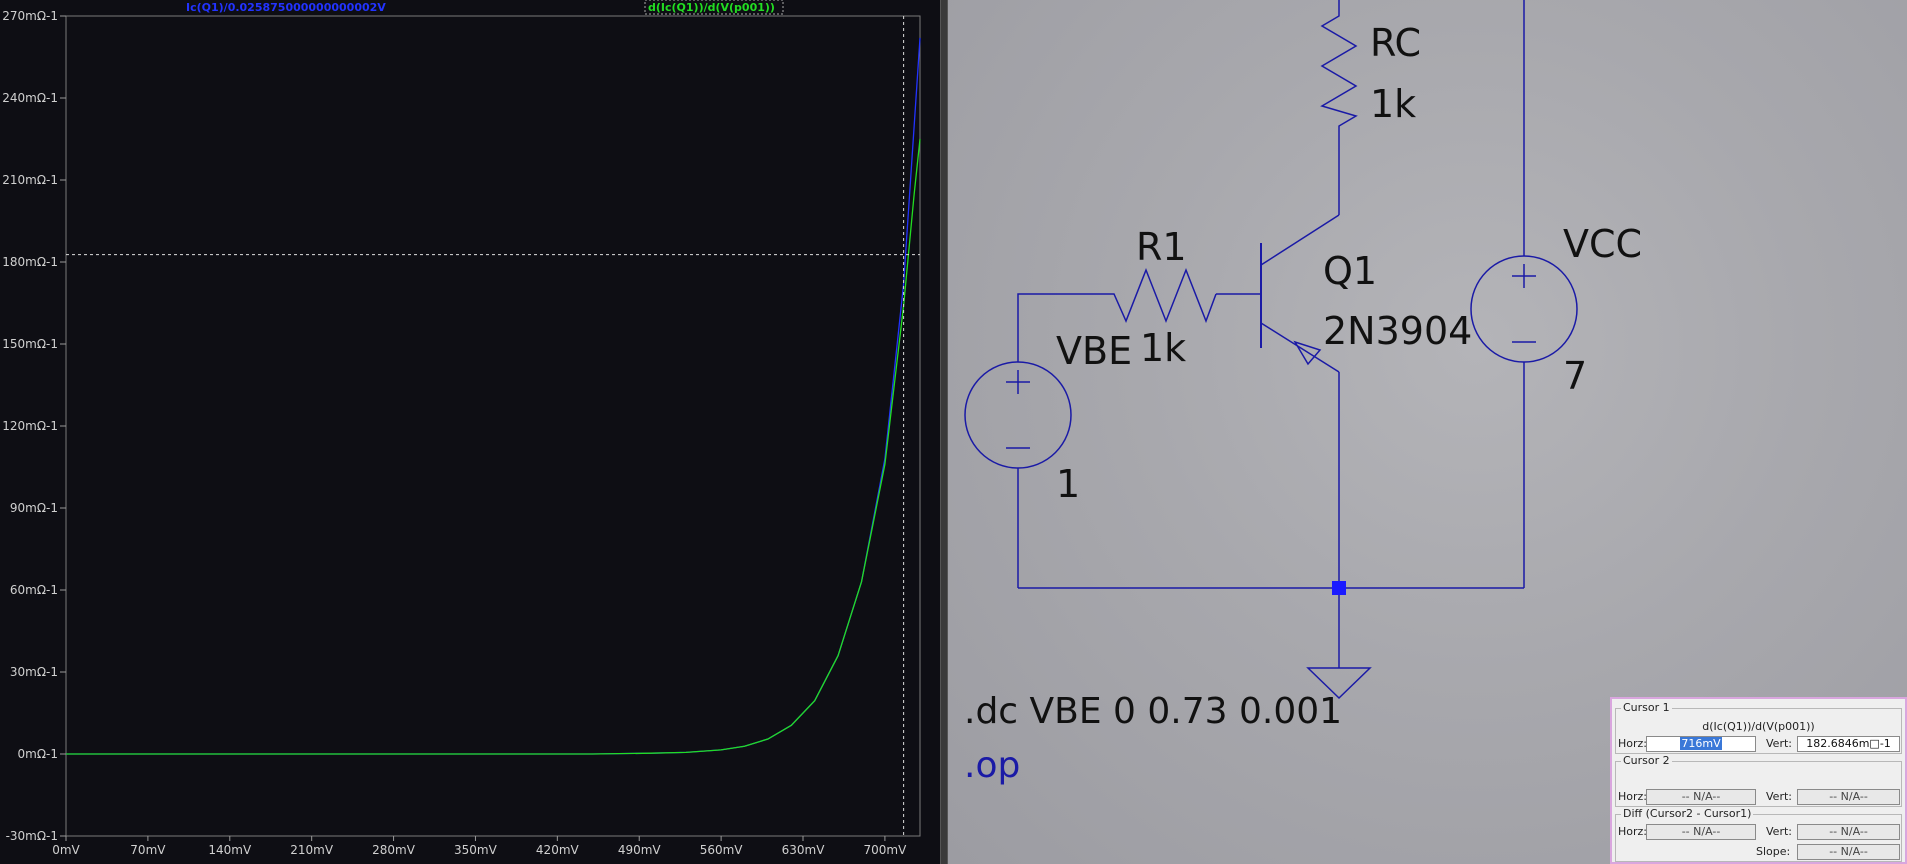 This screenshot has height=864, width=1907. Describe the element at coordinates (722, 850) in the screenshot. I see `x-tick-label: 560mV` at that location.